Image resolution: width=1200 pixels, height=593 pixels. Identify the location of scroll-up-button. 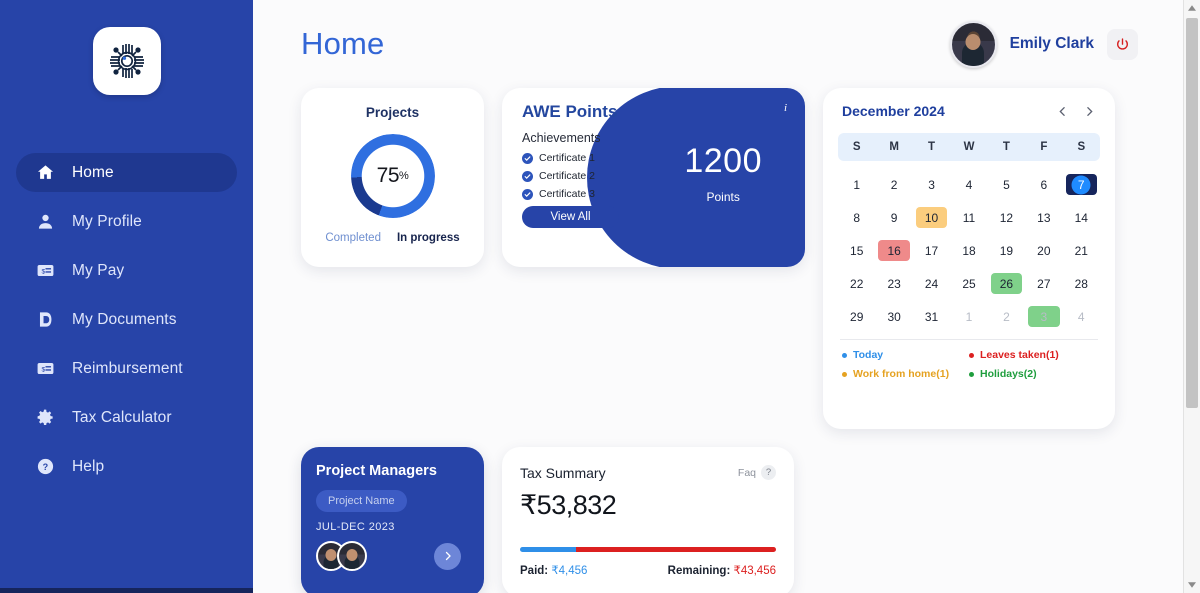
(1192, 8).